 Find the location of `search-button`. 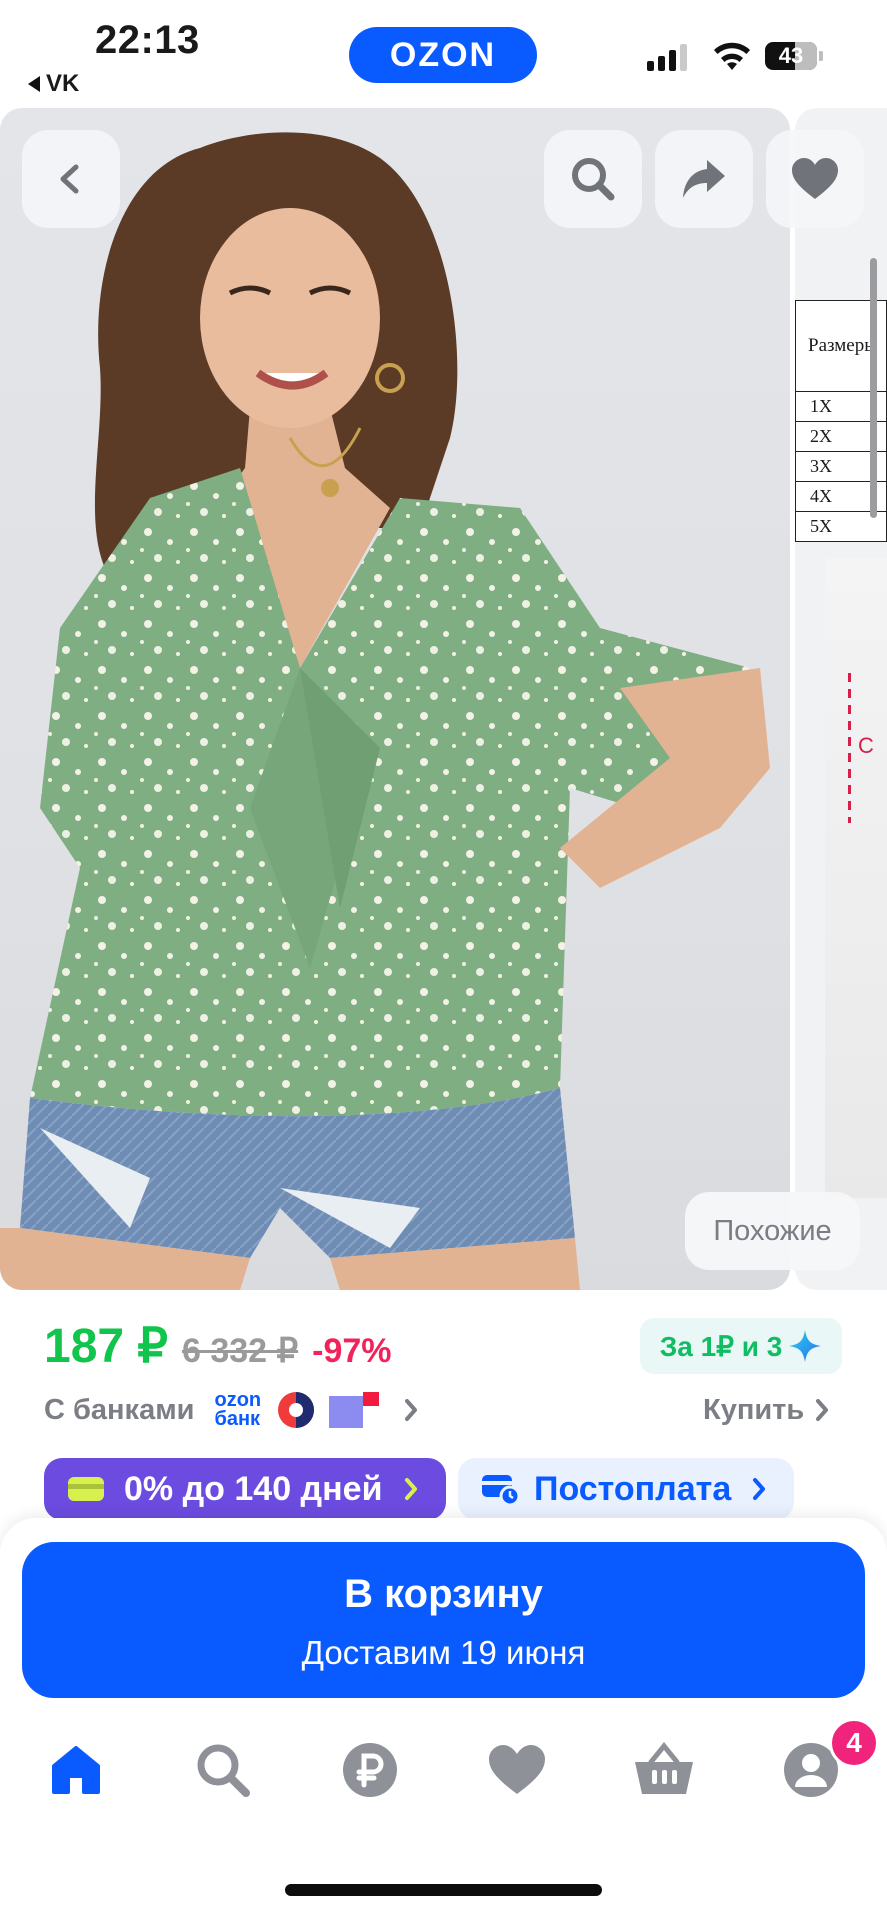

search-button is located at coordinates (593, 179).